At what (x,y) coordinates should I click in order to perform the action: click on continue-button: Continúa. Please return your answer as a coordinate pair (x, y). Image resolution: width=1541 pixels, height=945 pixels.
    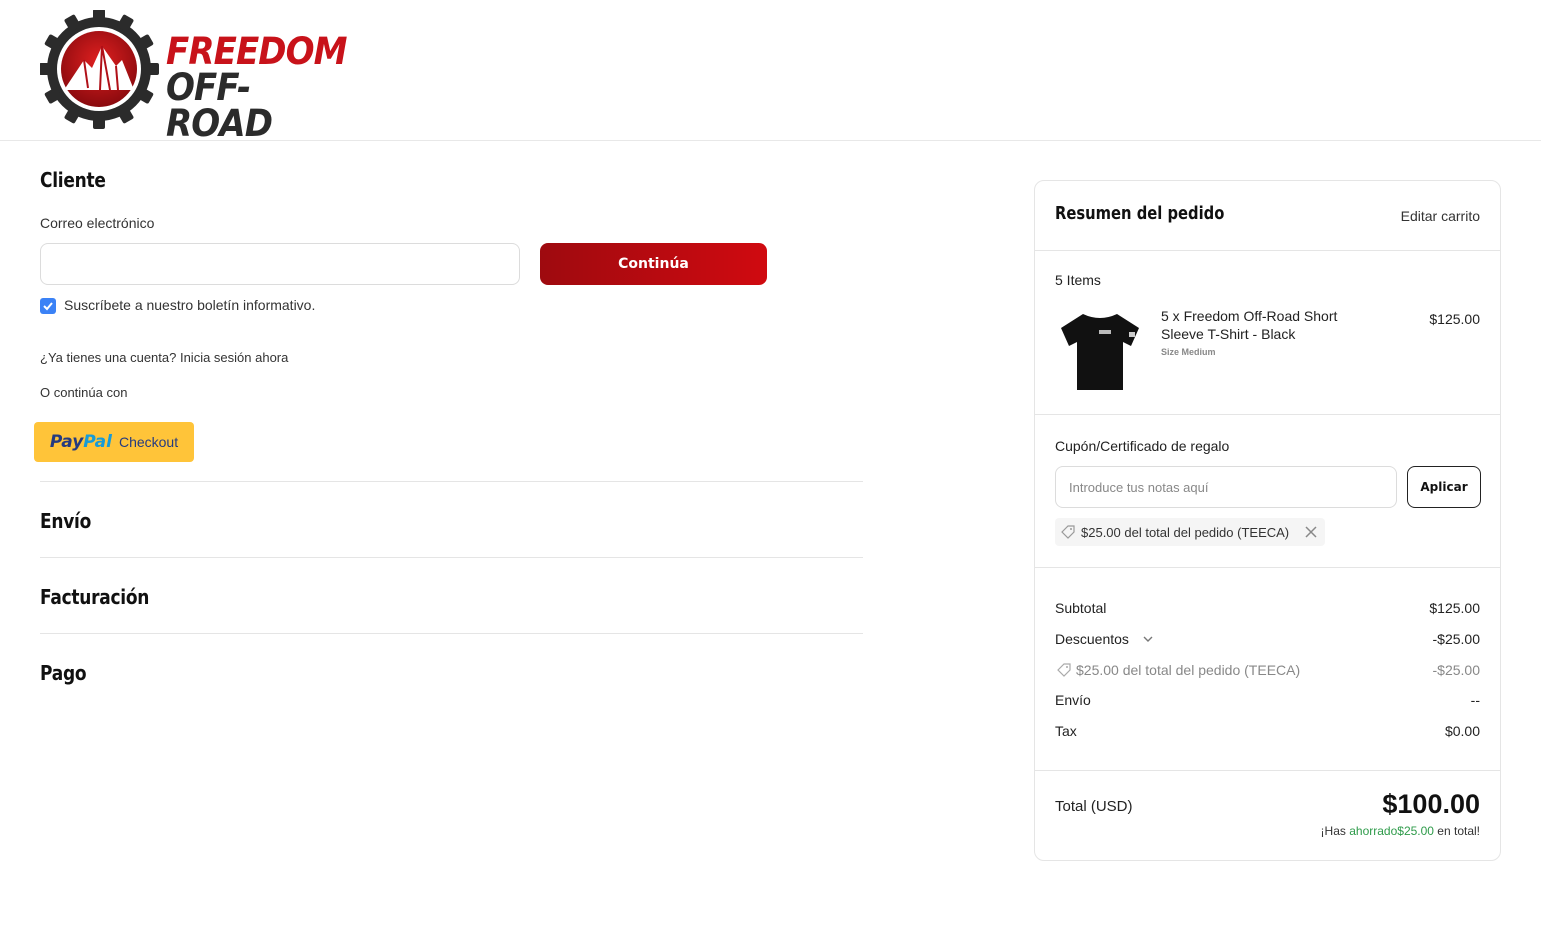
    Looking at the image, I should click on (653, 264).